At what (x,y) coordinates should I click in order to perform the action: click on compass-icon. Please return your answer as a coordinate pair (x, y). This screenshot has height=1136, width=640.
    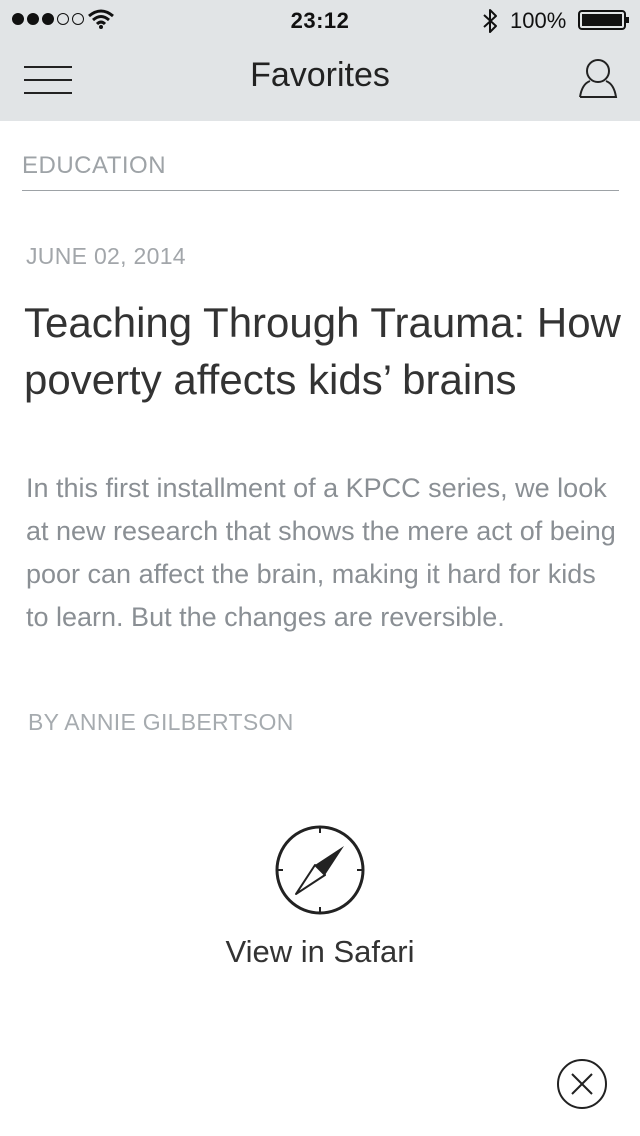
    Looking at the image, I should click on (320, 870).